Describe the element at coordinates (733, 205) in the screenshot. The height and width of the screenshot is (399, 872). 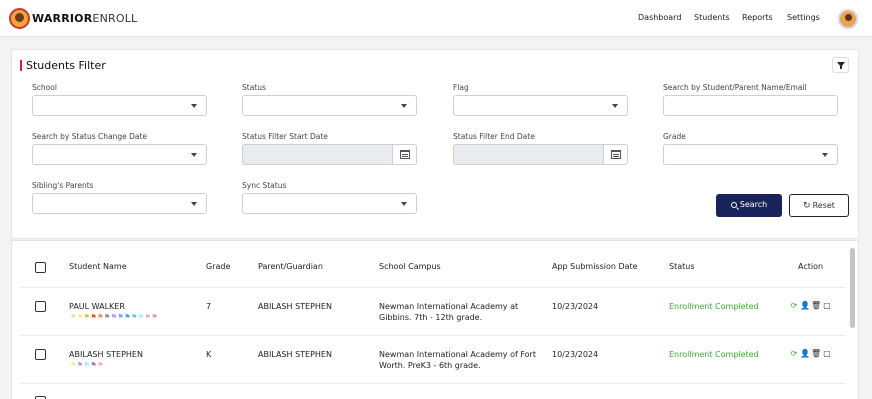
I see `search-icon` at that location.